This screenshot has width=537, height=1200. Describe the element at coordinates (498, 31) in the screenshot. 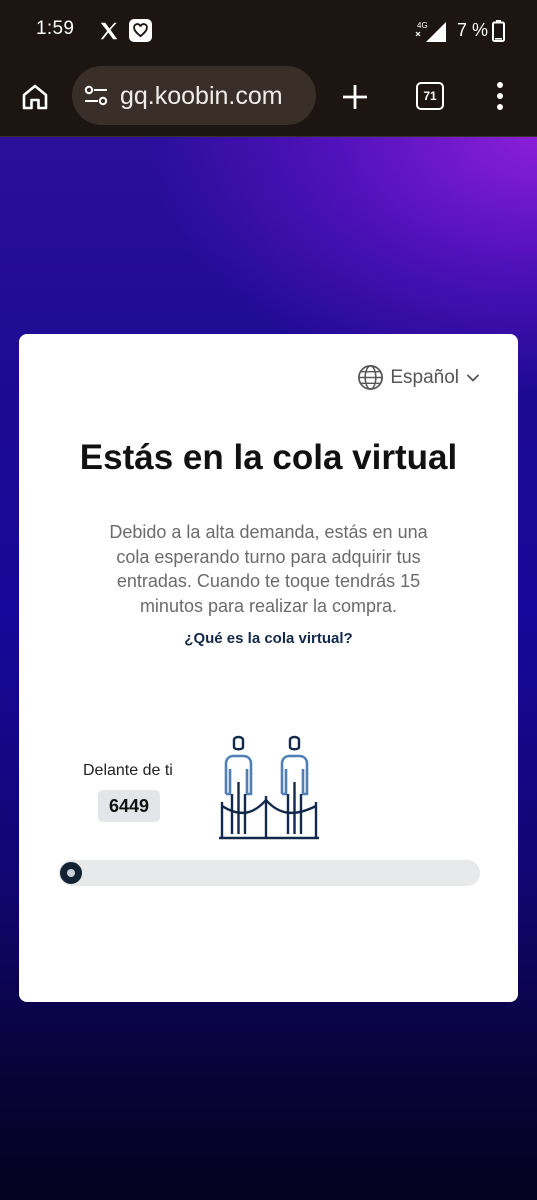

I see `battery-icon` at that location.